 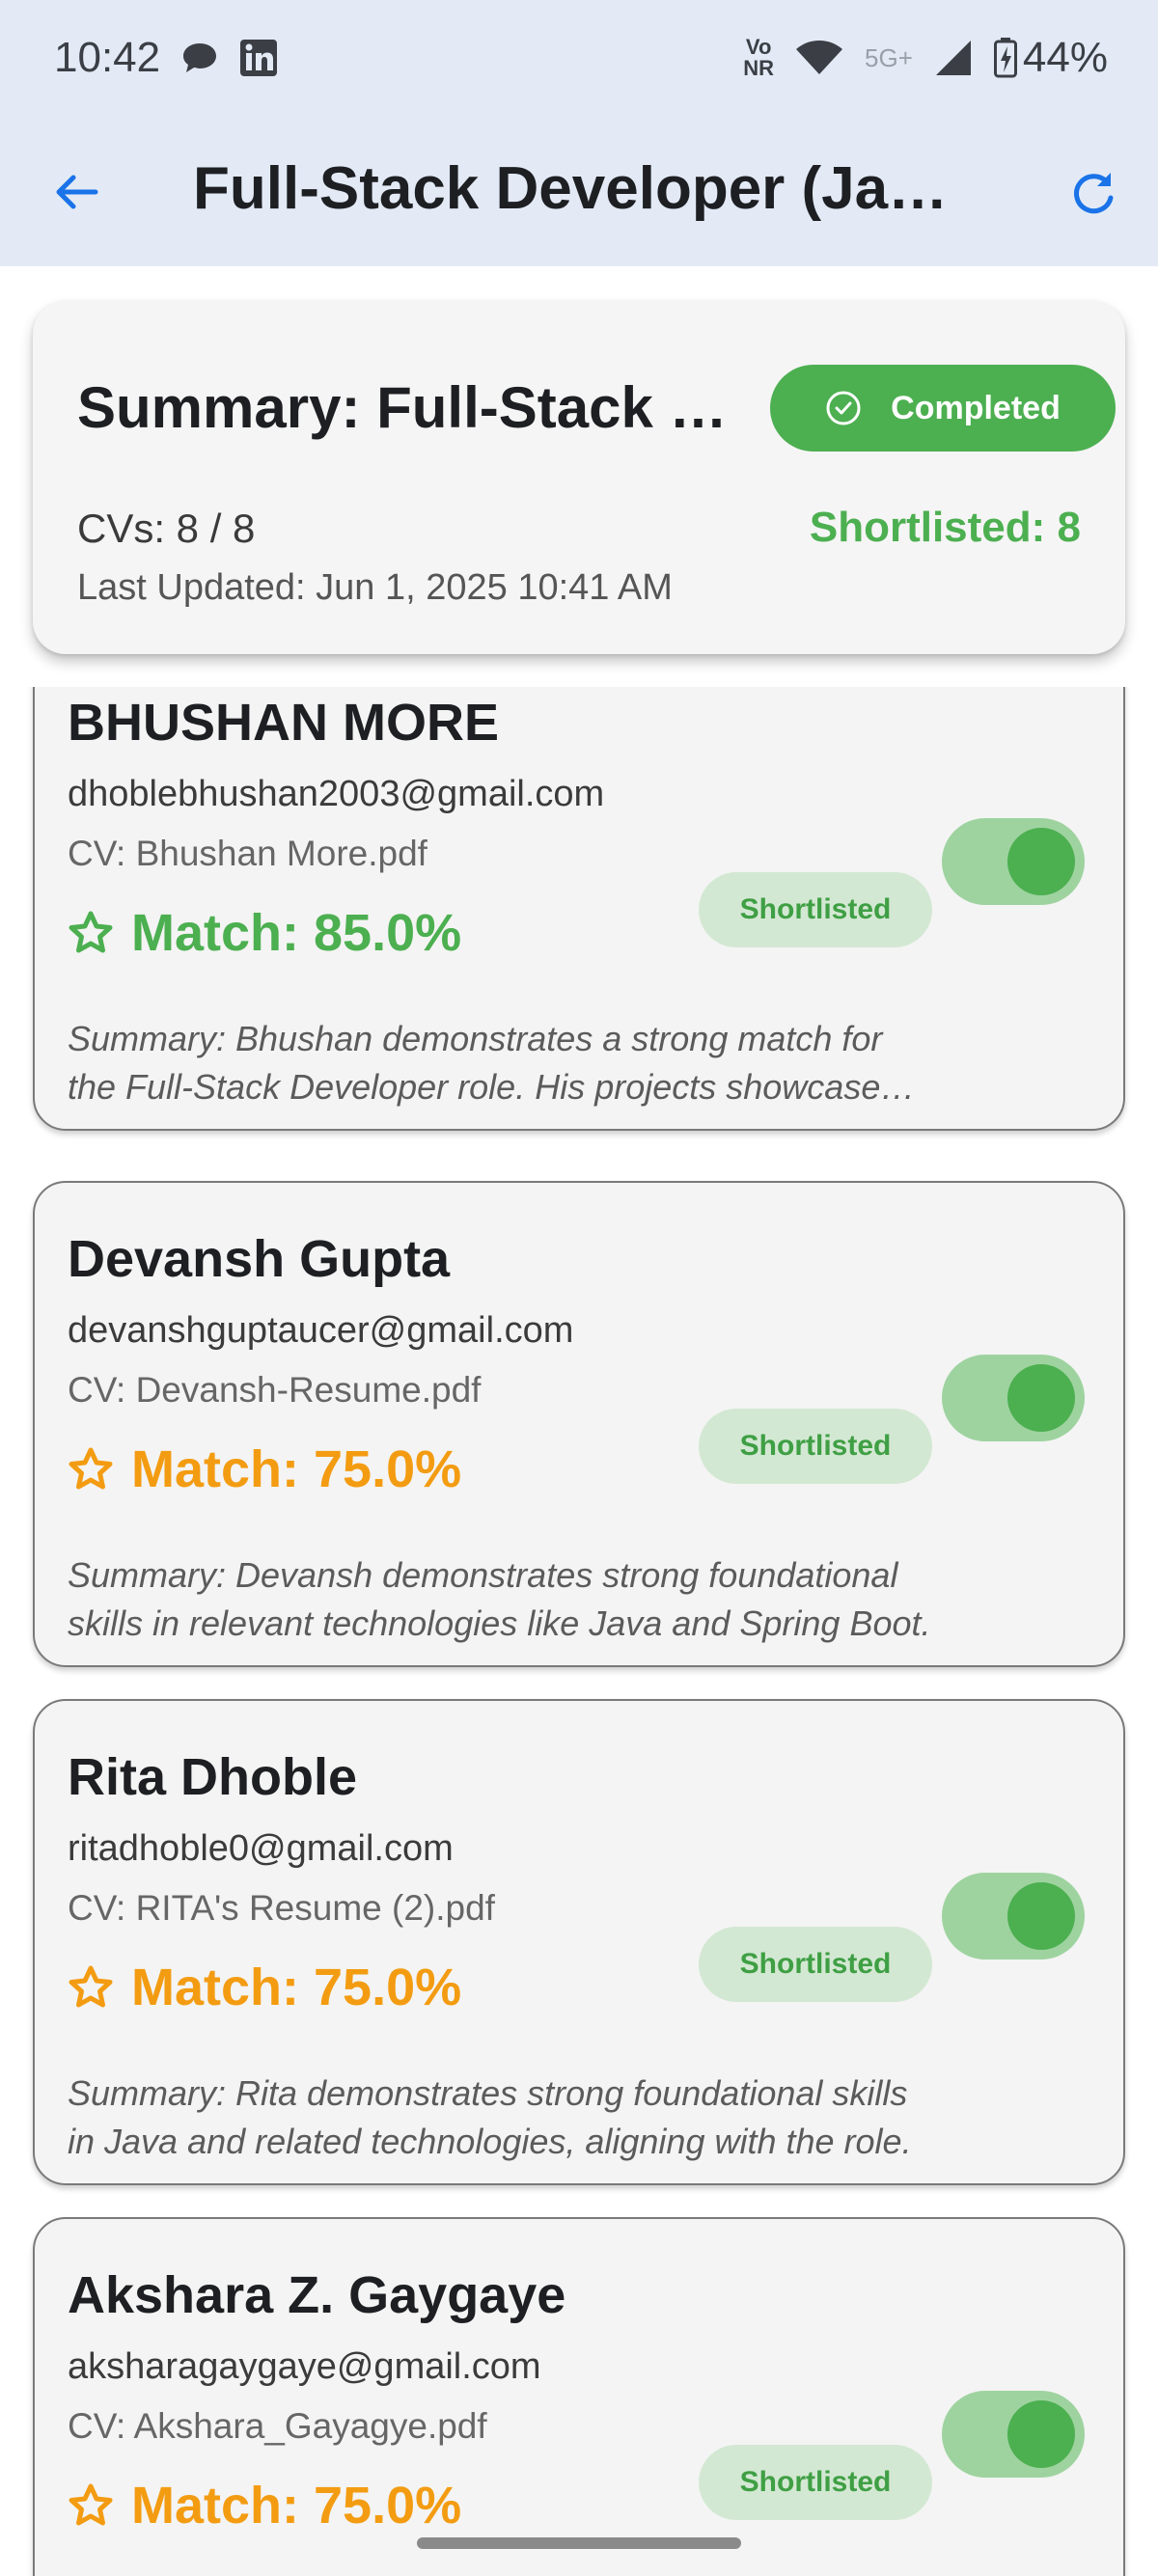 What do you see at coordinates (953, 58) in the screenshot?
I see `signal-icon` at bounding box center [953, 58].